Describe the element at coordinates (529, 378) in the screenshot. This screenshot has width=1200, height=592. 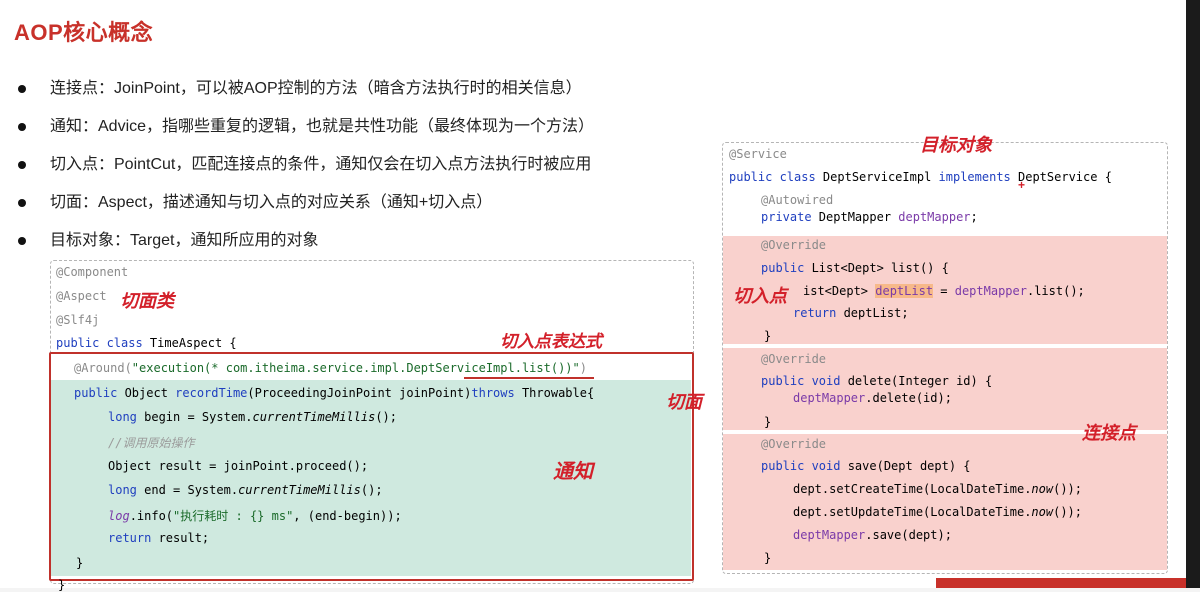
I see `pointcut-underline` at that location.